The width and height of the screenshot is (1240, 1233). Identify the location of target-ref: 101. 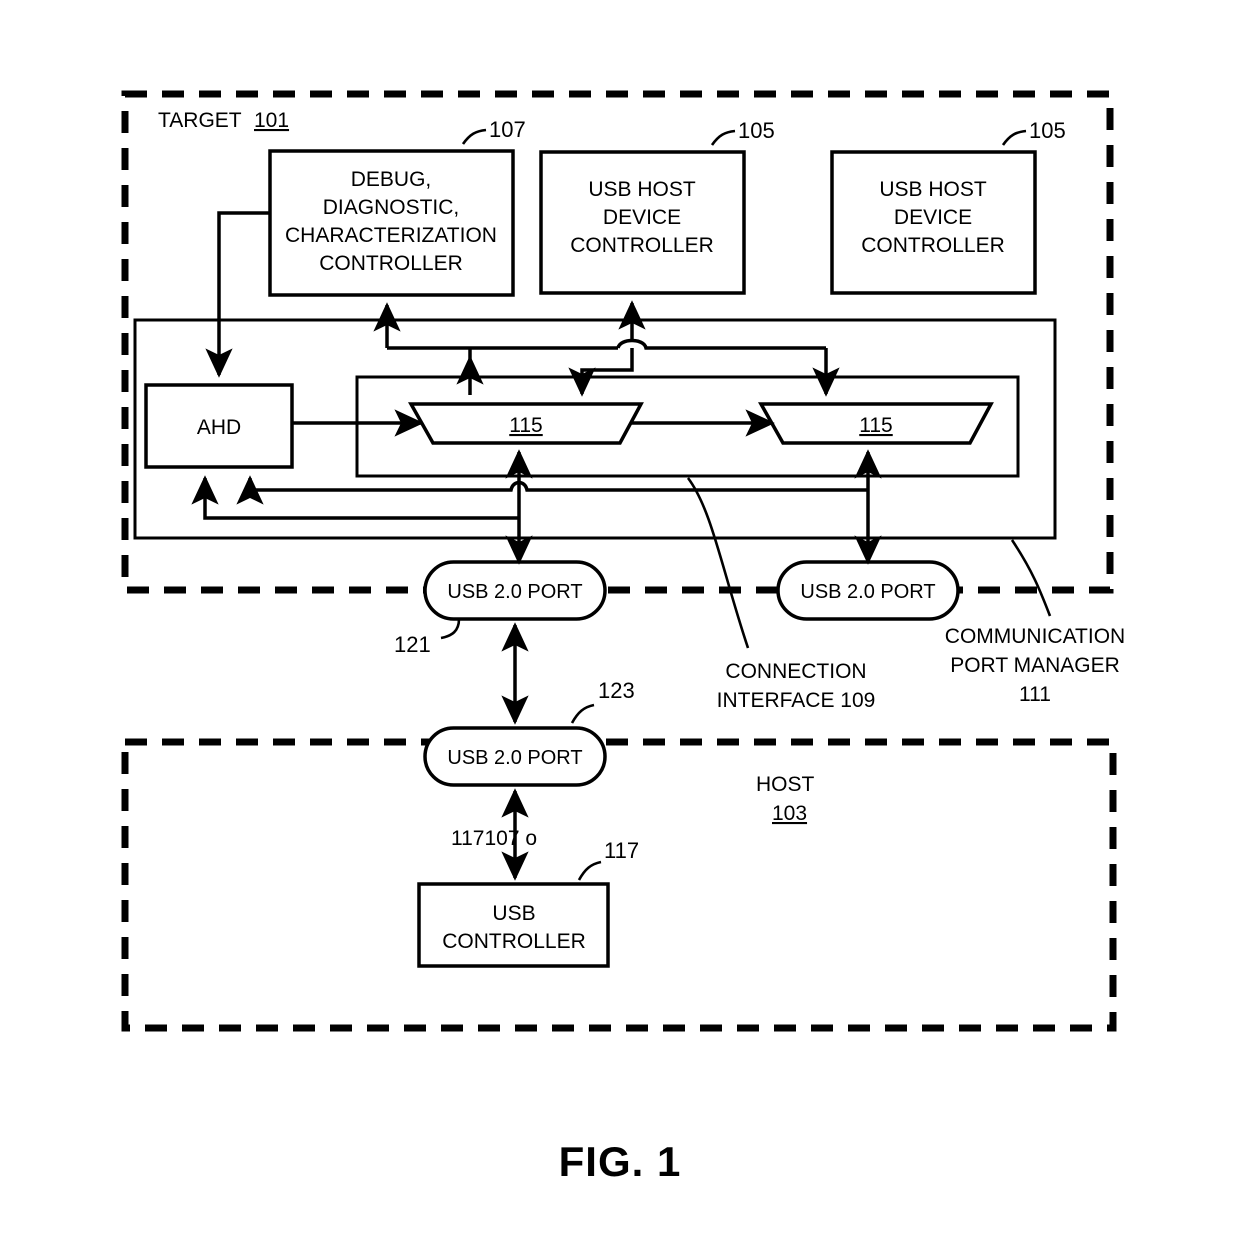
(271, 120).